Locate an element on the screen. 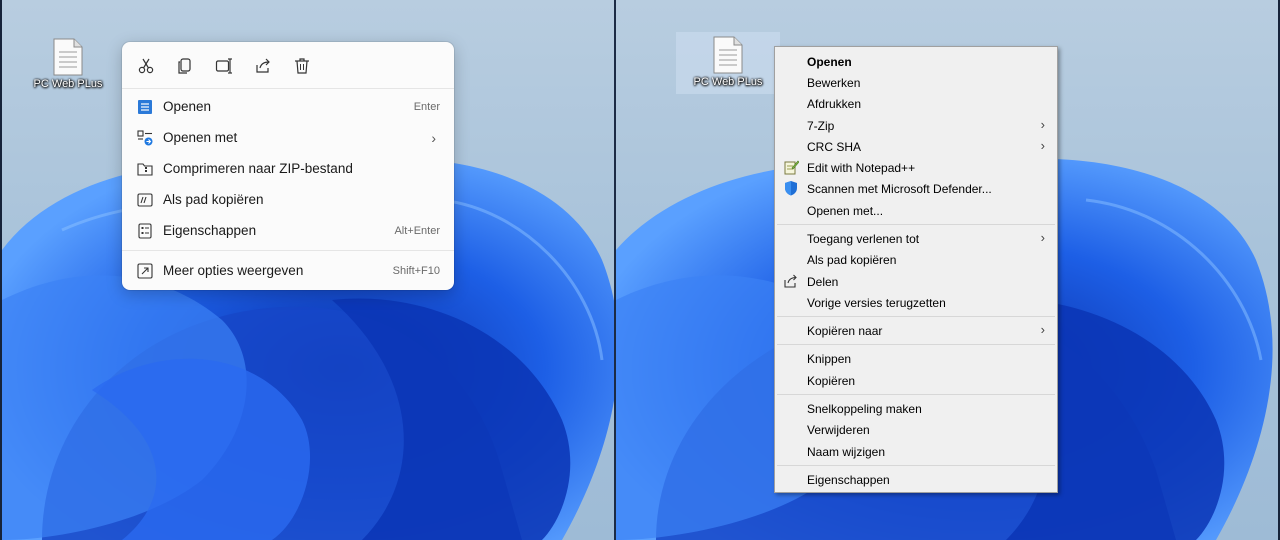 This screenshot has width=1280, height=540. classic-item-knippen: Knippen is located at coordinates (916, 358).